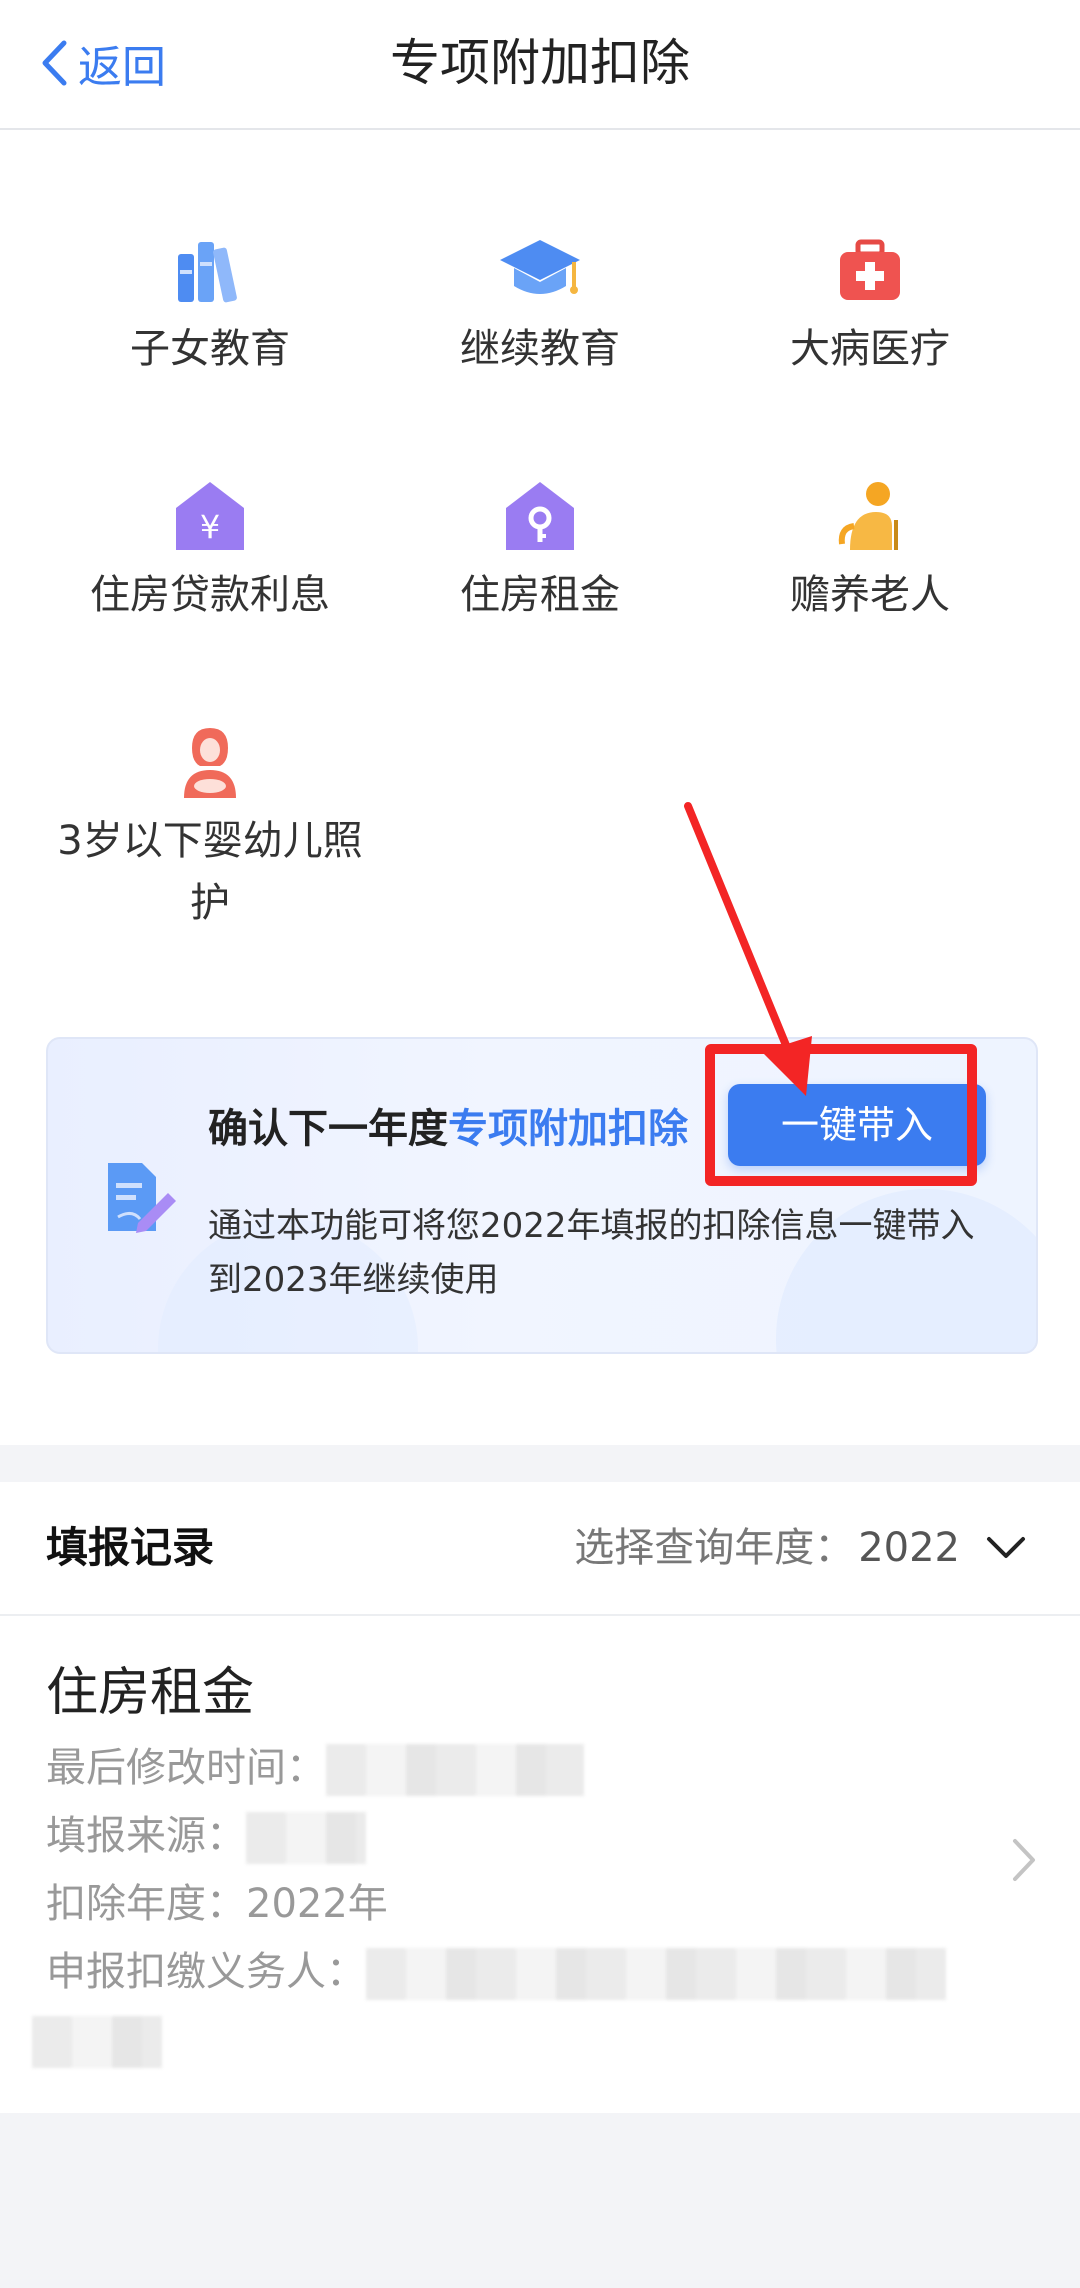 The image size is (1080, 2288). I want to click on record-modified-label: 最后修改时间：, so click(186, 1768).